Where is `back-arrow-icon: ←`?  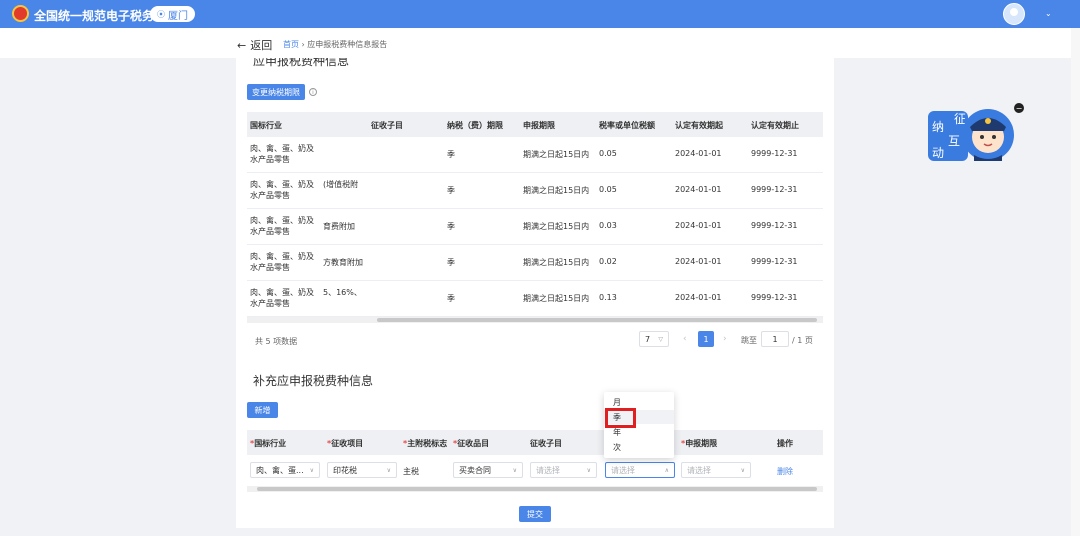
back-arrow-icon: ← is located at coordinates (242, 45).